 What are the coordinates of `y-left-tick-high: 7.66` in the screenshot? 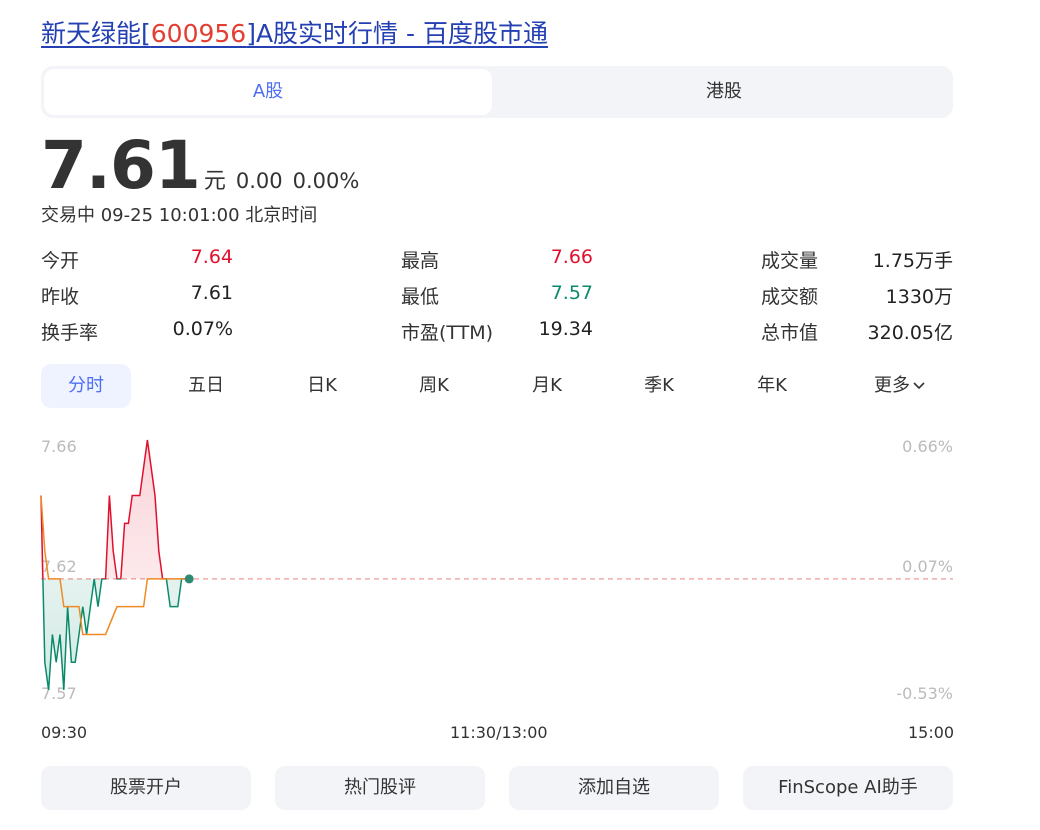 It's located at (59, 446).